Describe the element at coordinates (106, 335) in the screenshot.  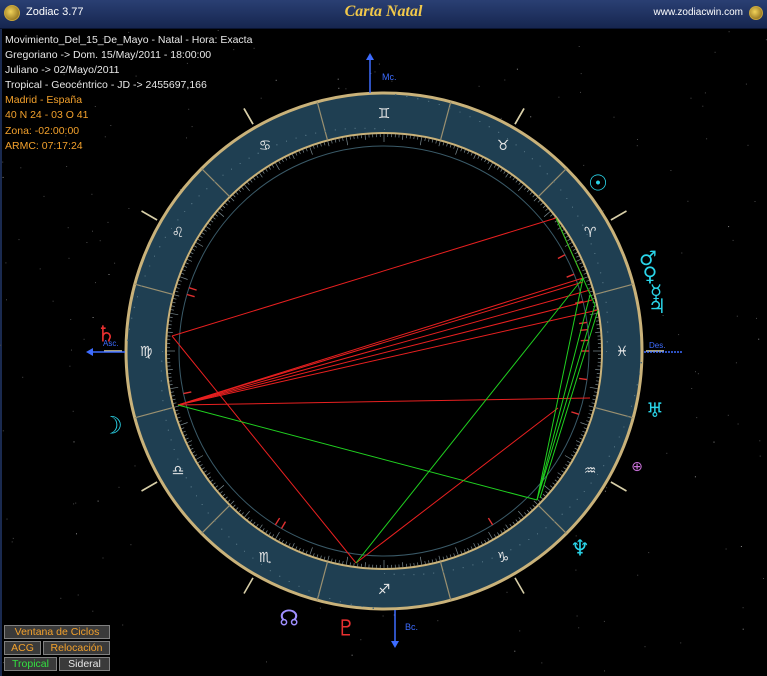
I see `planet-saturn-icon: ♄` at that location.